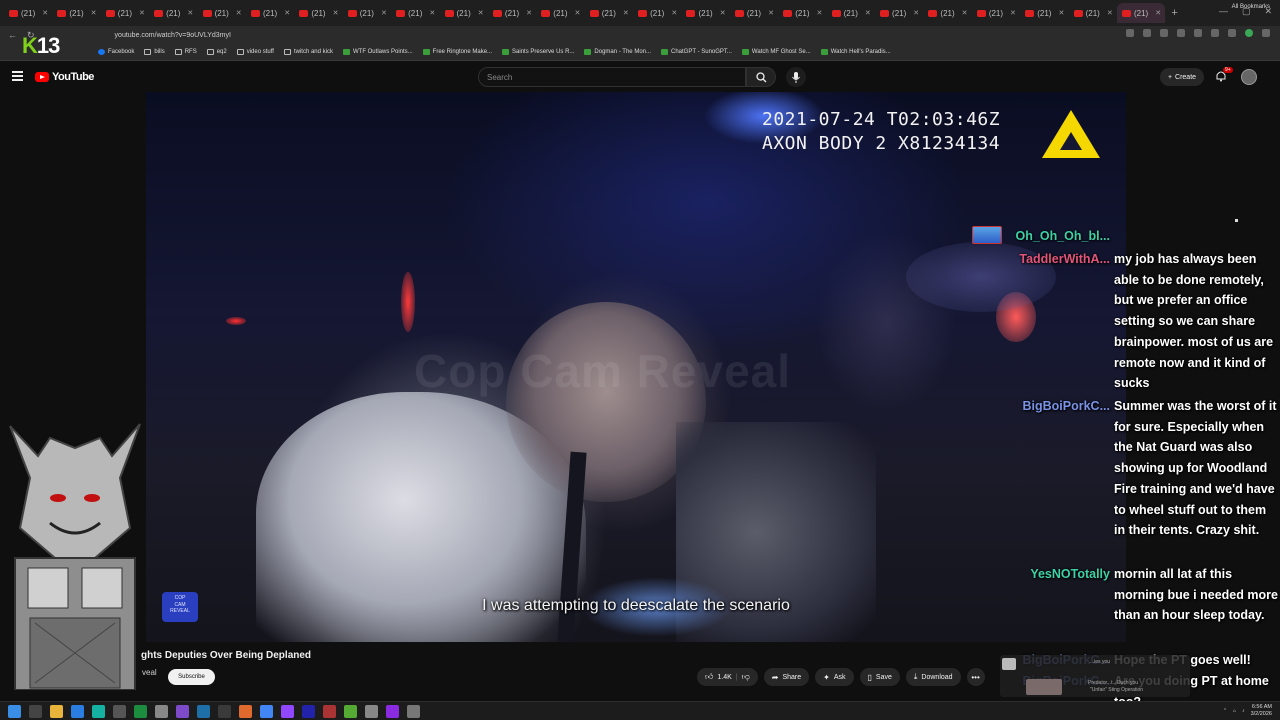 The height and width of the screenshot is (720, 1280). What do you see at coordinates (413, 711) in the screenshot?
I see `settings-icon` at bounding box center [413, 711].